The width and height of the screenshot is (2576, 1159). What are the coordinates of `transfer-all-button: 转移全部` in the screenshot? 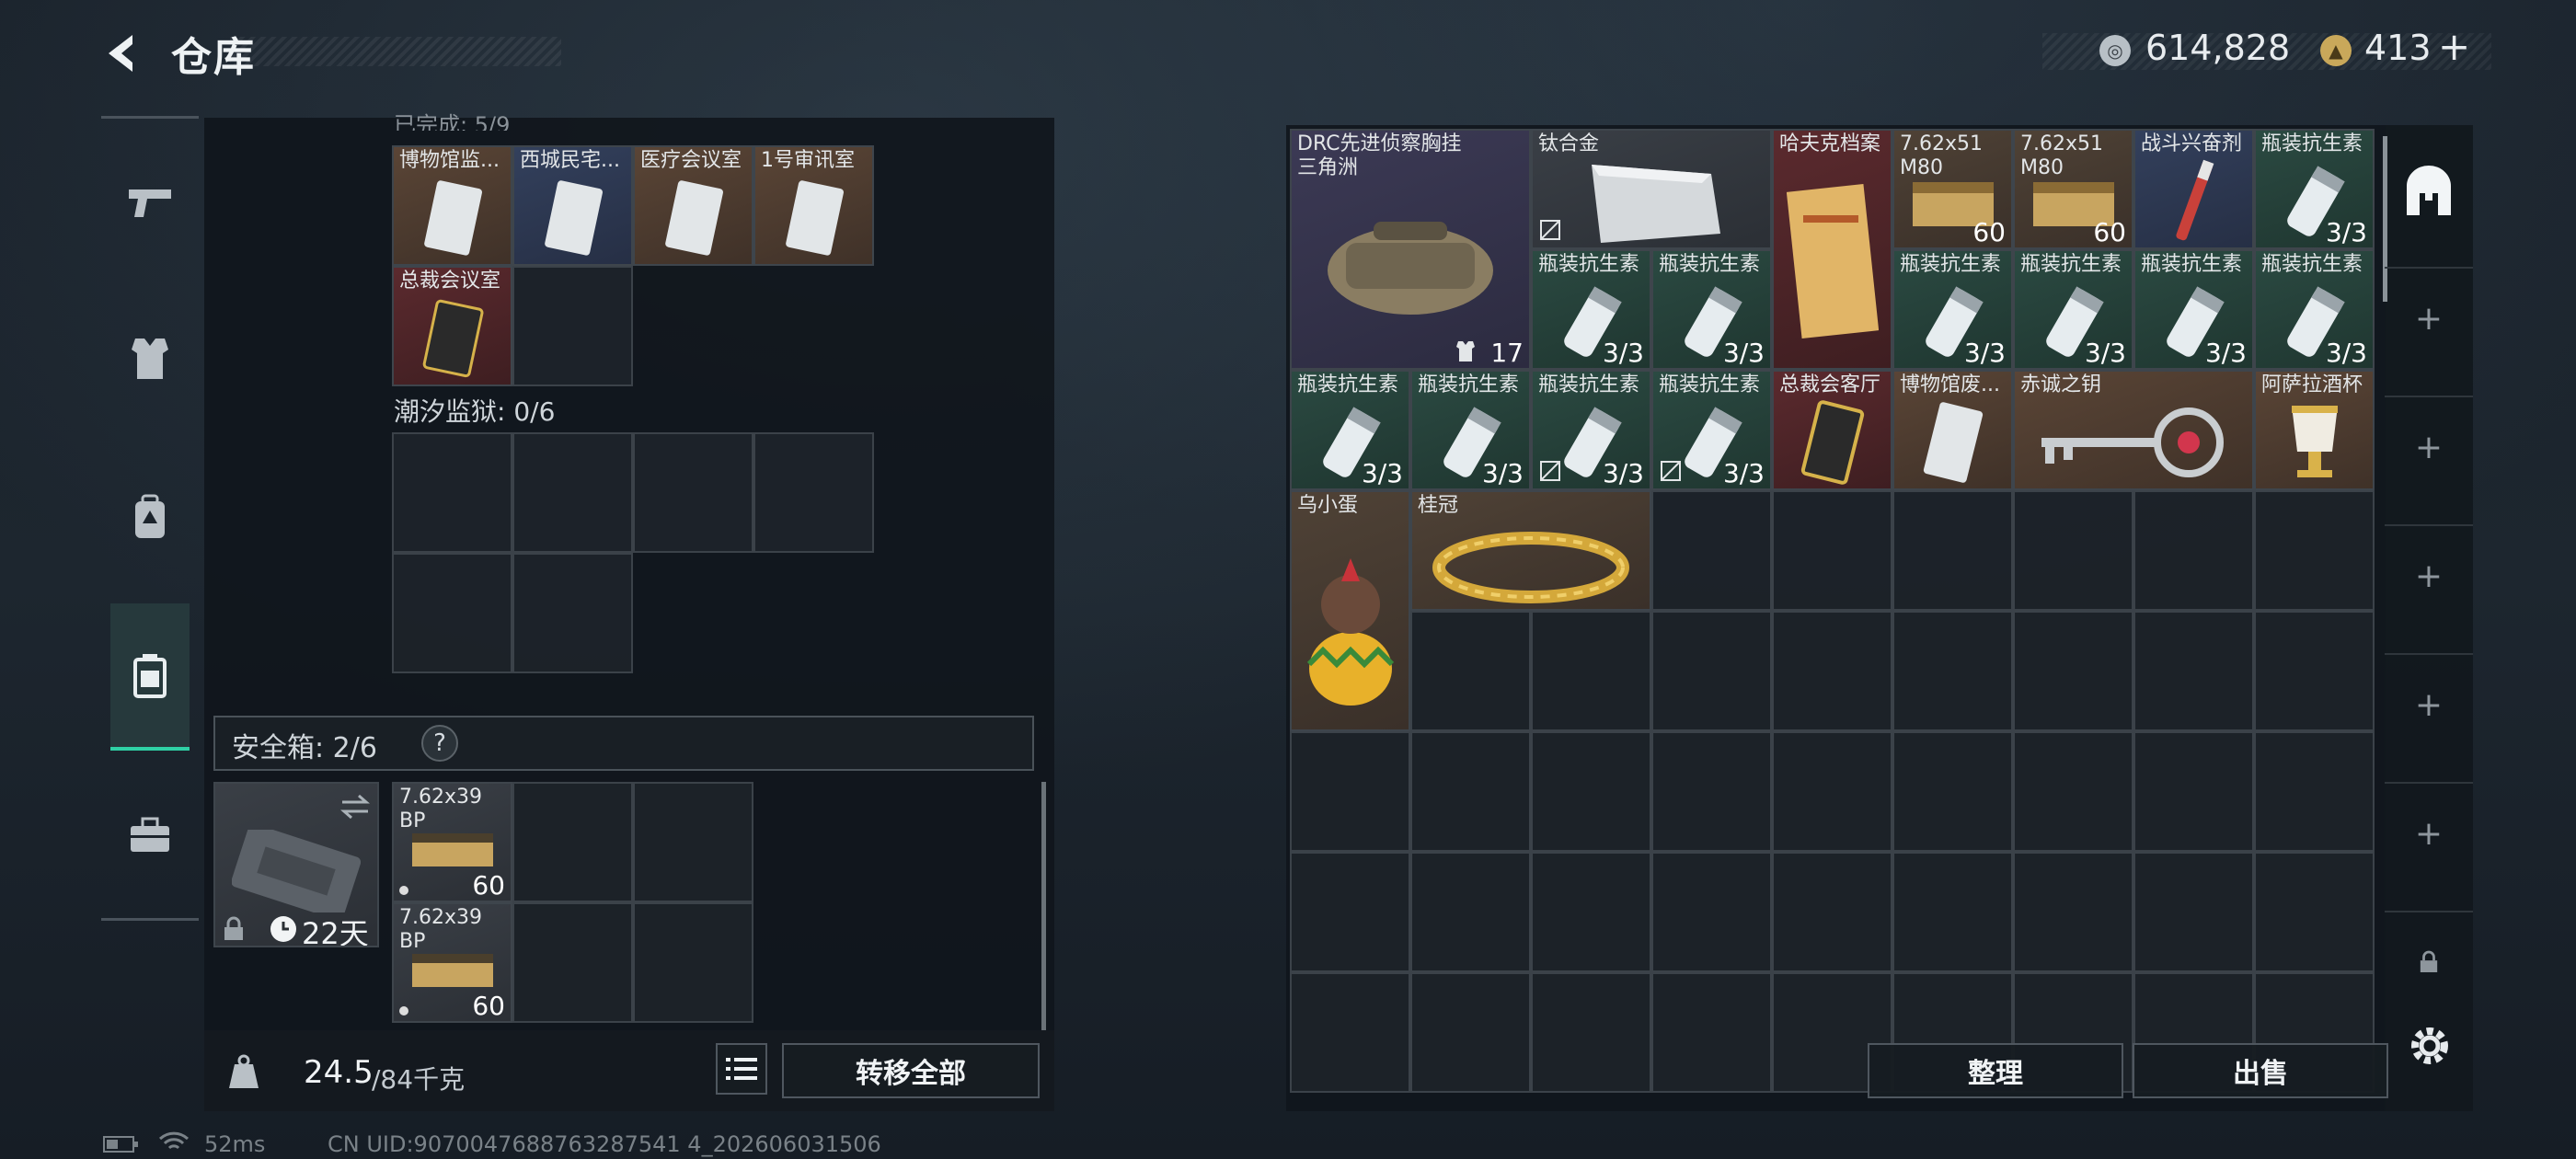 It's located at (911, 1070).